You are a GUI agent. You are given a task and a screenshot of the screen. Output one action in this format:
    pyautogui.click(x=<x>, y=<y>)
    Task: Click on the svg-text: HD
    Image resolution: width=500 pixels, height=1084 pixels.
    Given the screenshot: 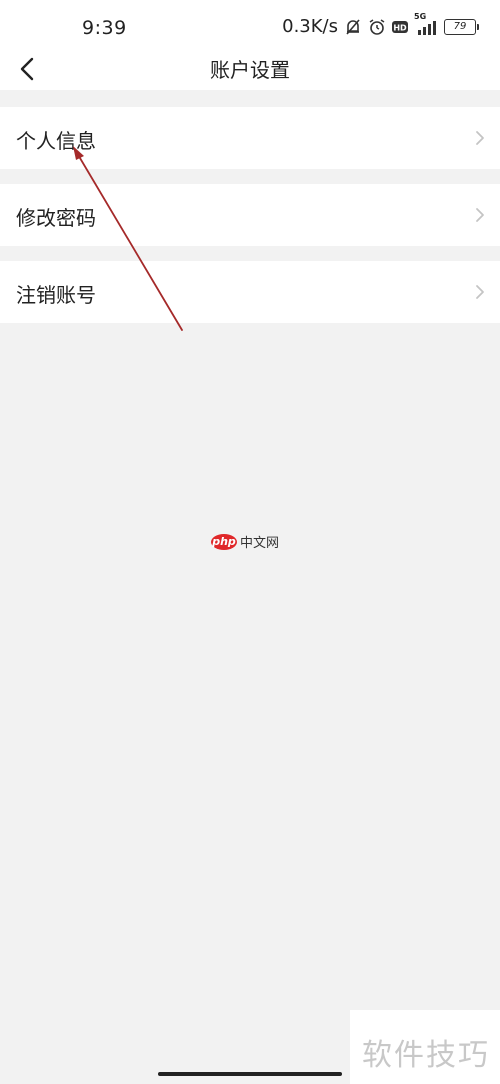 What is the action you would take?
    pyautogui.click(x=400, y=27)
    